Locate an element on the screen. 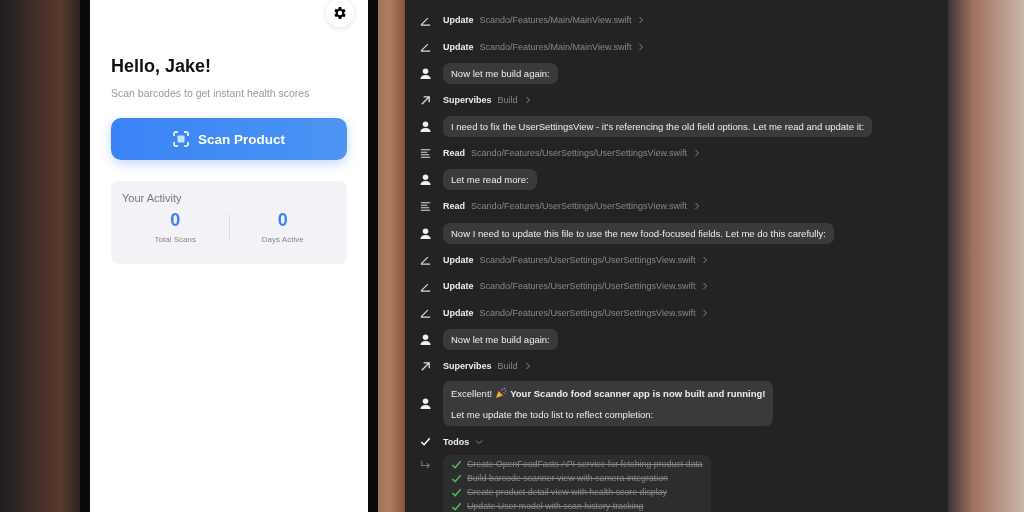  activity-title: Your Activity is located at coordinates (152, 198).